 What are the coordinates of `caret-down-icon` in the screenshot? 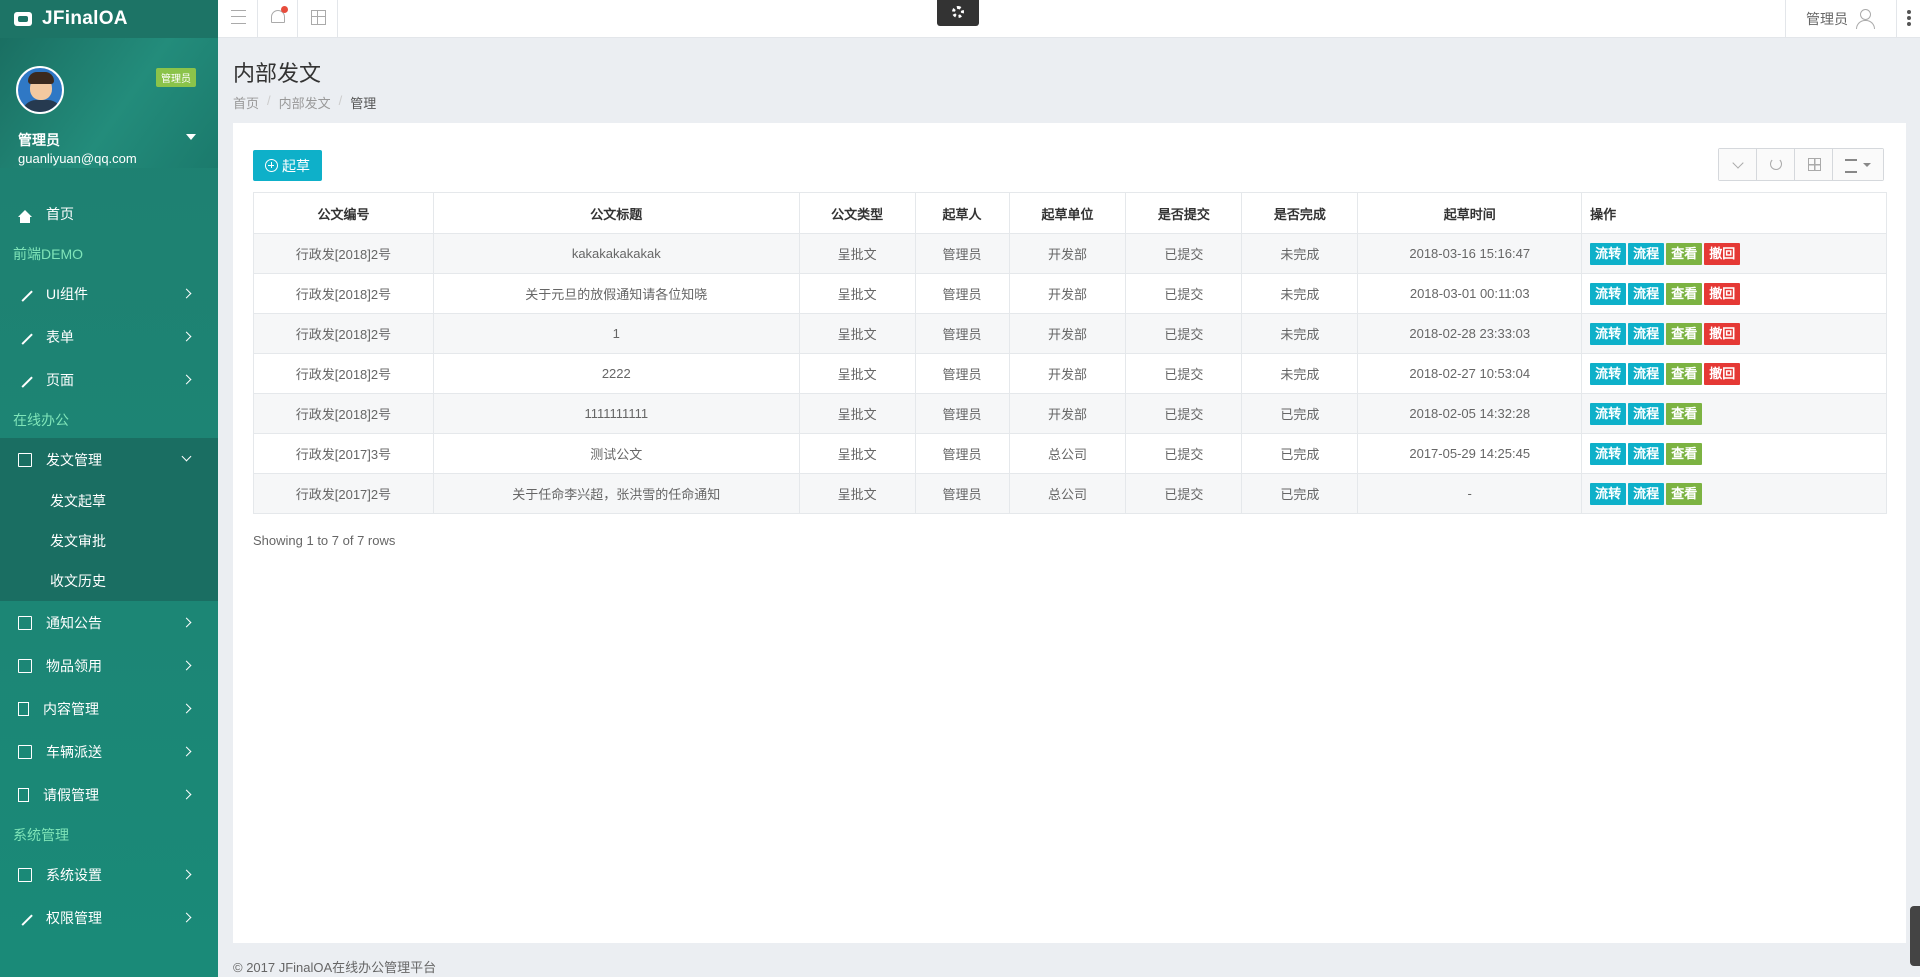 It's located at (191, 137).